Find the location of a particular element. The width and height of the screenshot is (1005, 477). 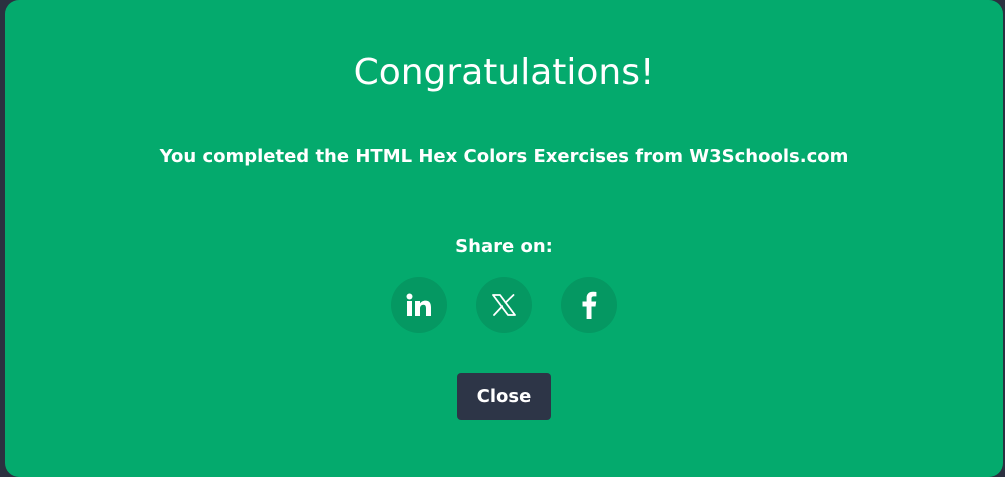

linkedin-icon is located at coordinates (419, 305).